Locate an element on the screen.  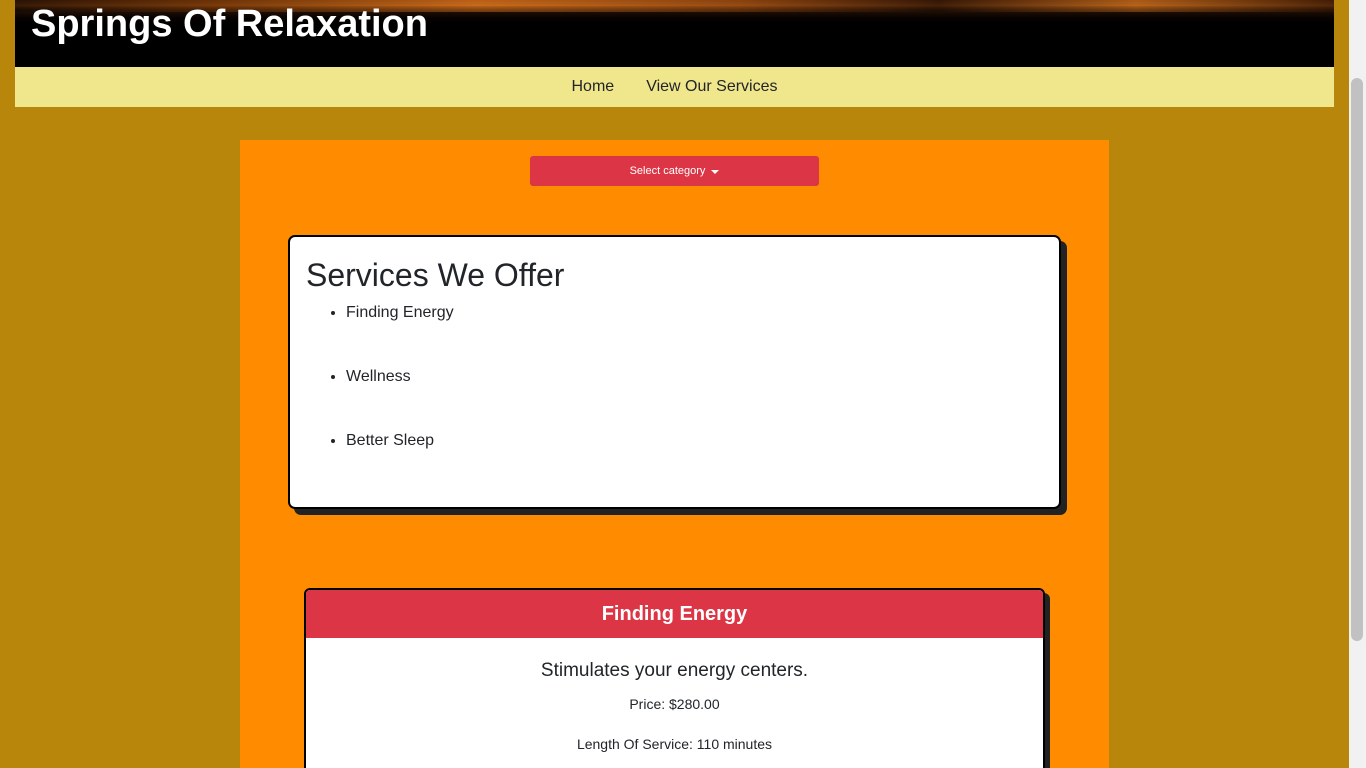
services-title: Services We Offer is located at coordinates (435, 275).